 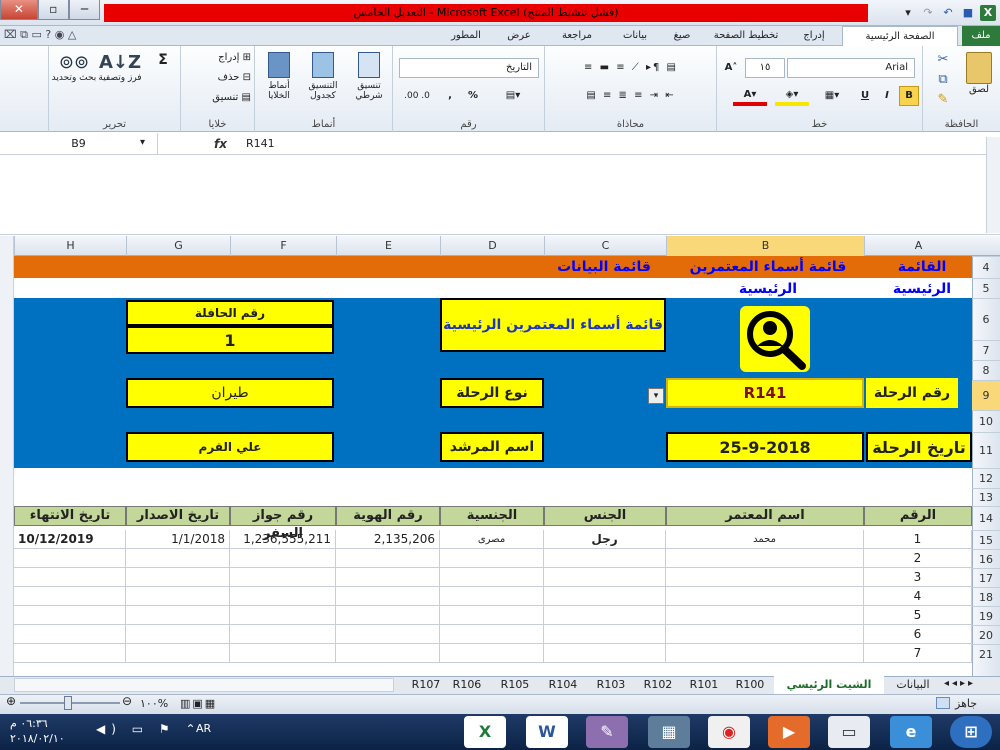 I want to click on format-as-table-button: التنسيق كجدول, so click(x=323, y=76).